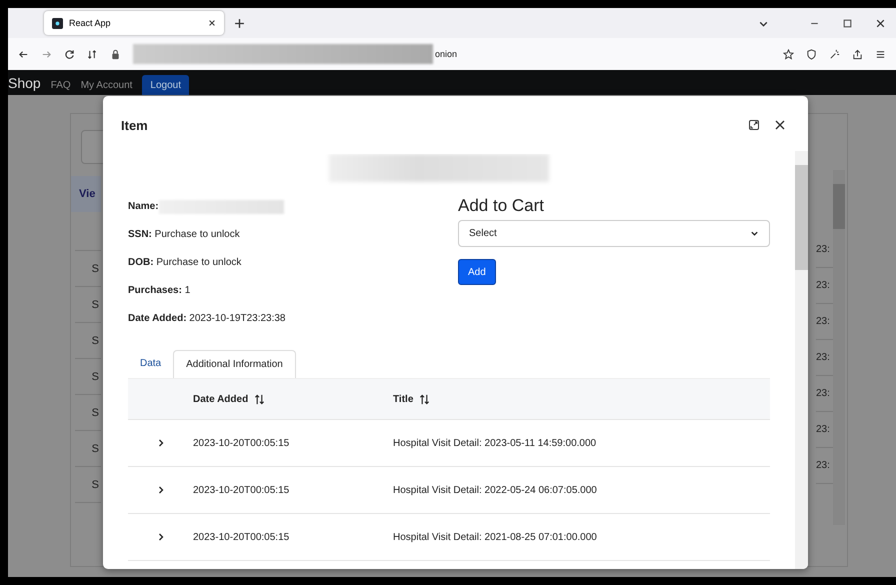 This screenshot has height=585, width=896. What do you see at coordinates (69, 54) in the screenshot?
I see `reload-icon` at bounding box center [69, 54].